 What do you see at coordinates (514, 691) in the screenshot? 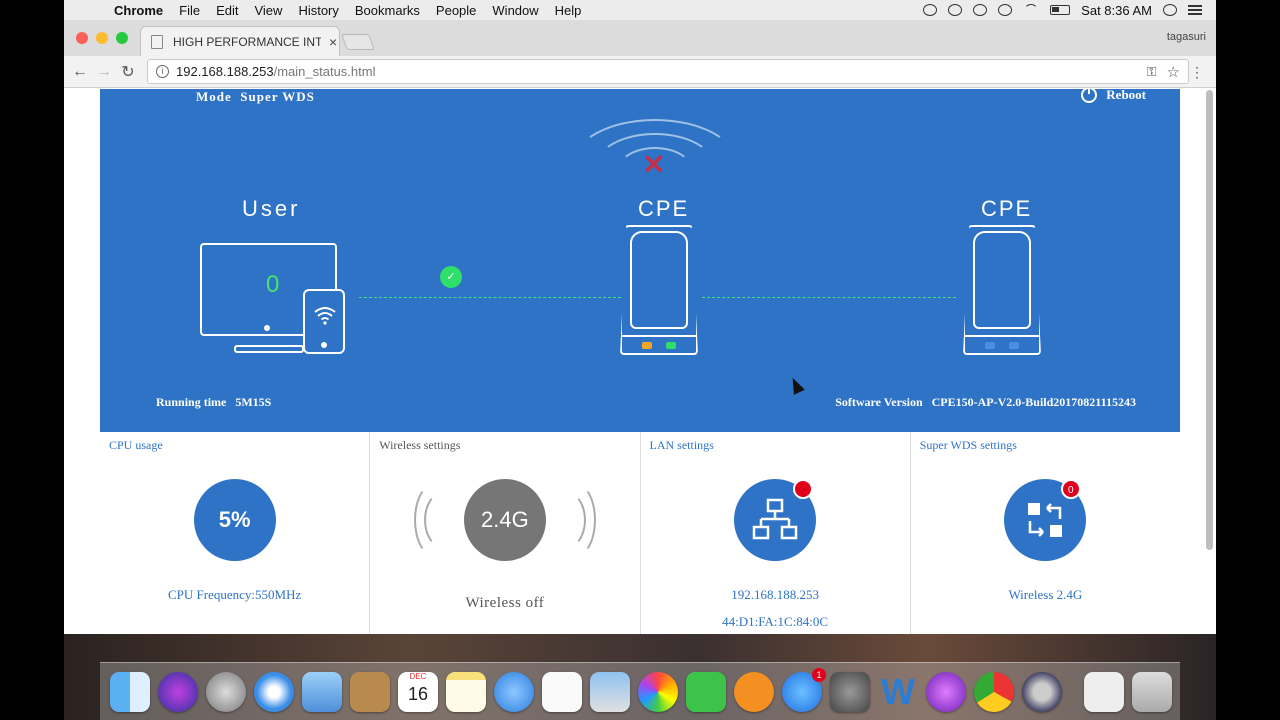
I see `messages-icon` at bounding box center [514, 691].